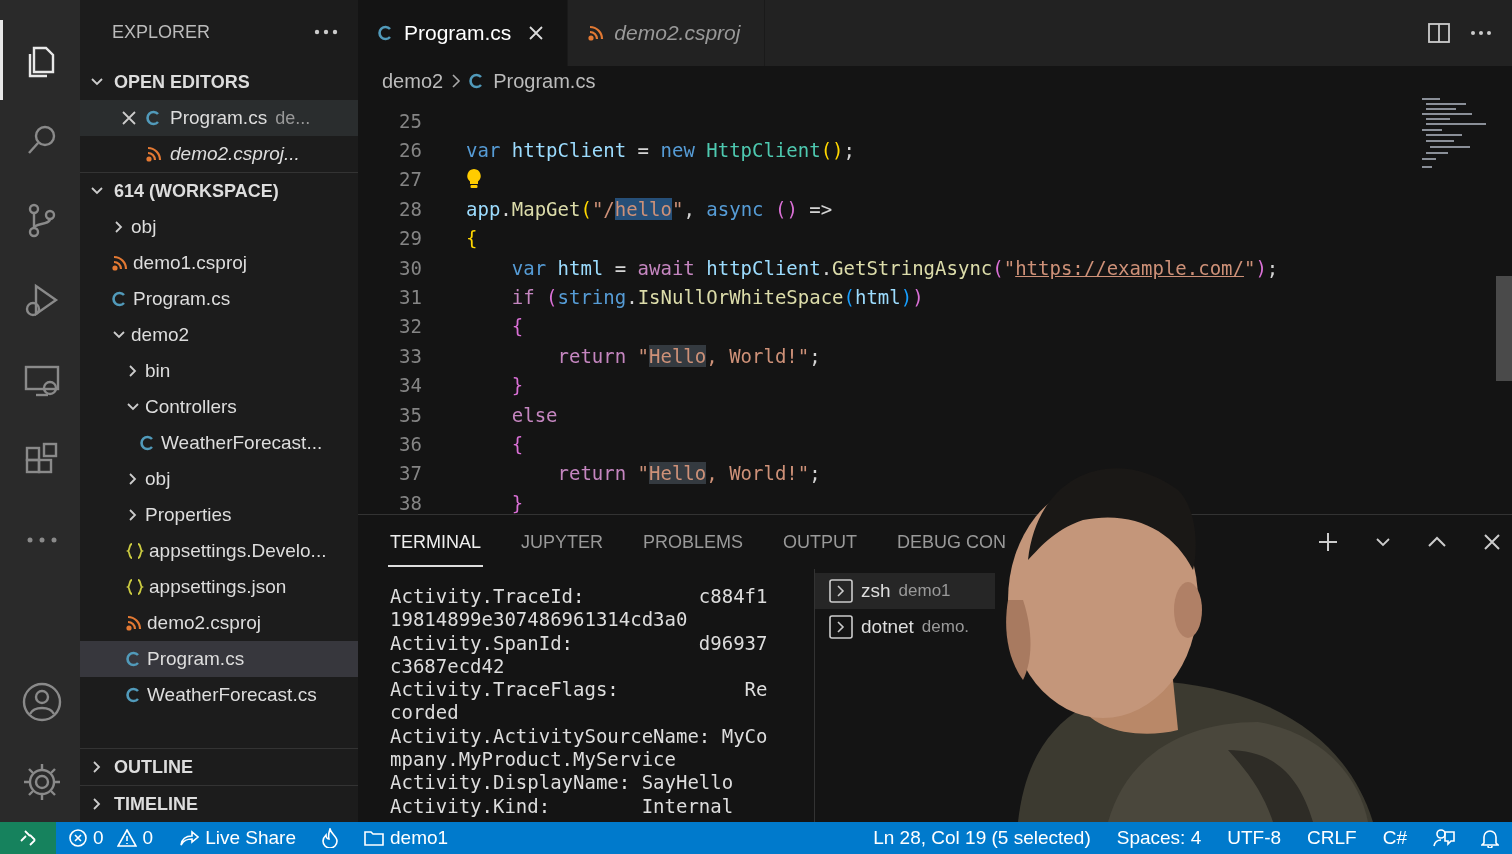  Describe the element at coordinates (413, 81) in the screenshot. I see `breadcrumb: demo2` at that location.